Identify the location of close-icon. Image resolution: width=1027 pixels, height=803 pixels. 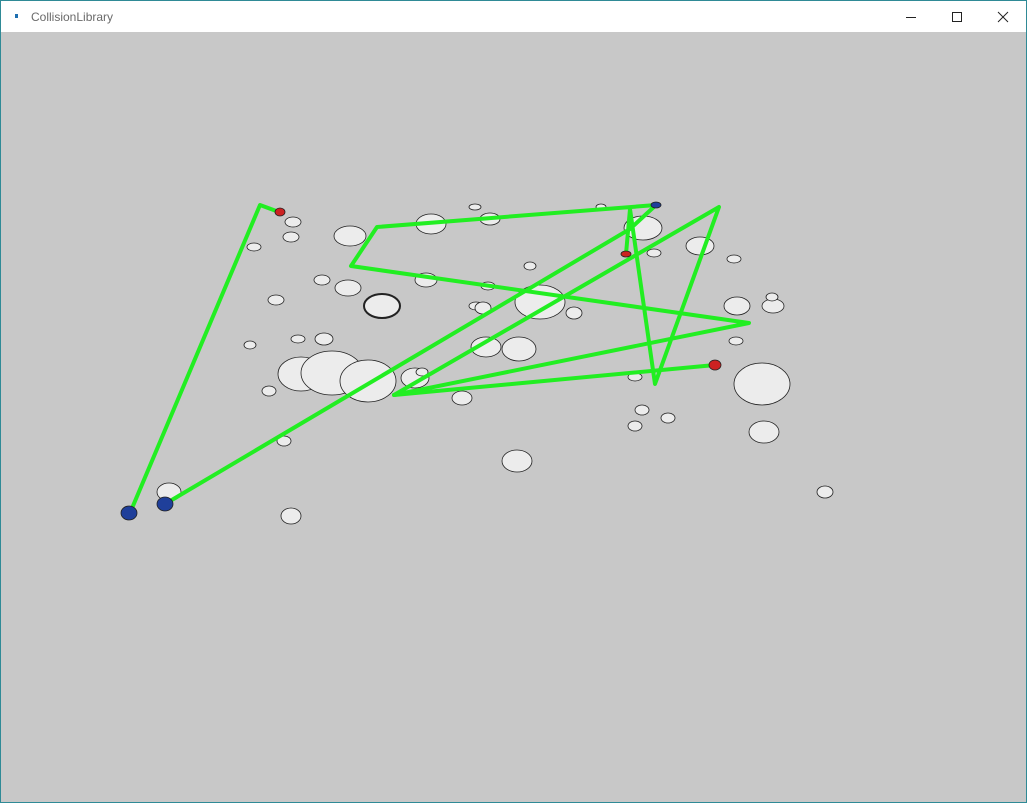
(1003, 16).